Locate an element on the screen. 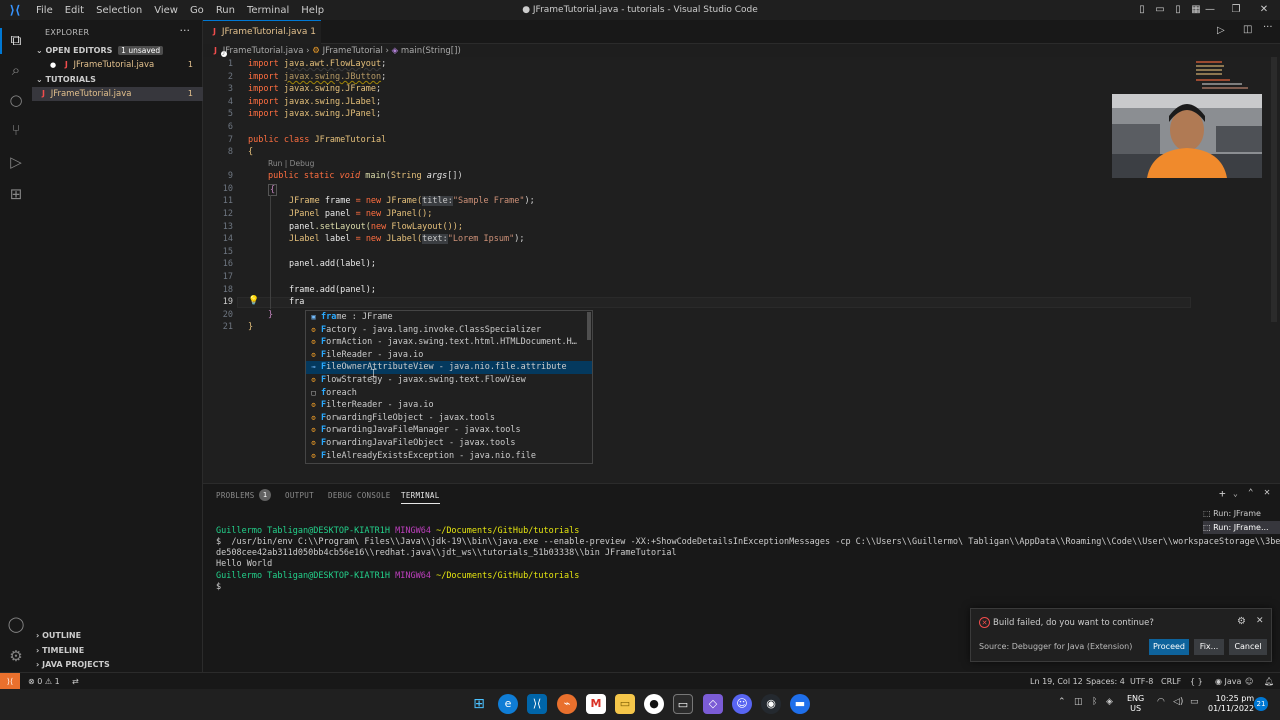 This screenshot has width=1280, height=720. windows-start-icon: ⊞ is located at coordinates (479, 704).